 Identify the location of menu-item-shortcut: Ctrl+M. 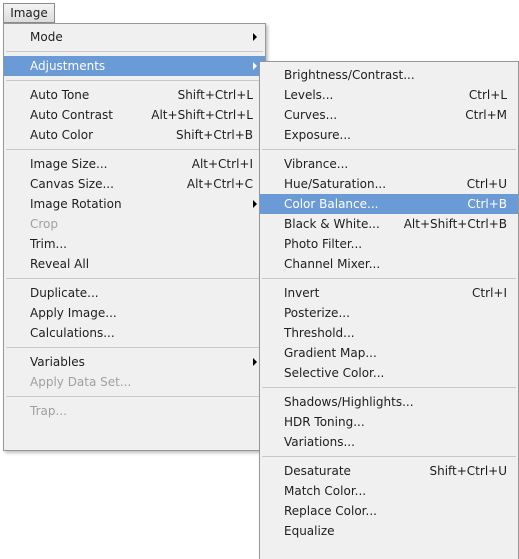
(486, 115).